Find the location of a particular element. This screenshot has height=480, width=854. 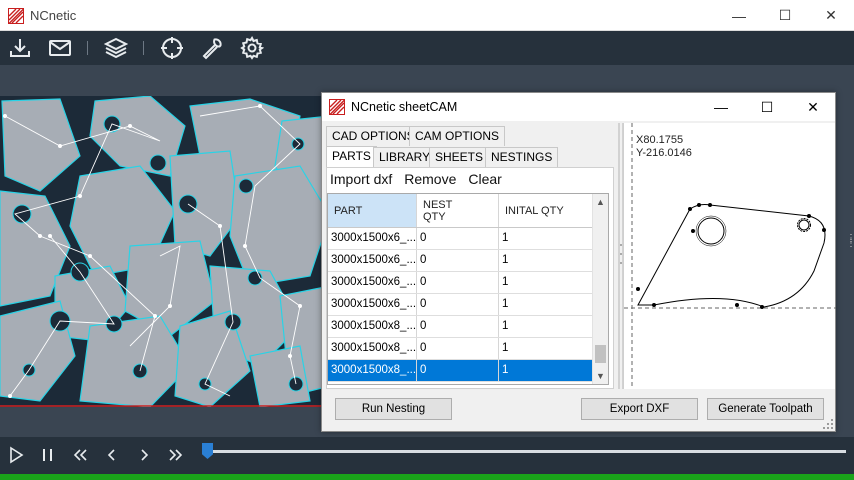

generate-toolpath-button: Generate Toolpath is located at coordinates (765, 409).